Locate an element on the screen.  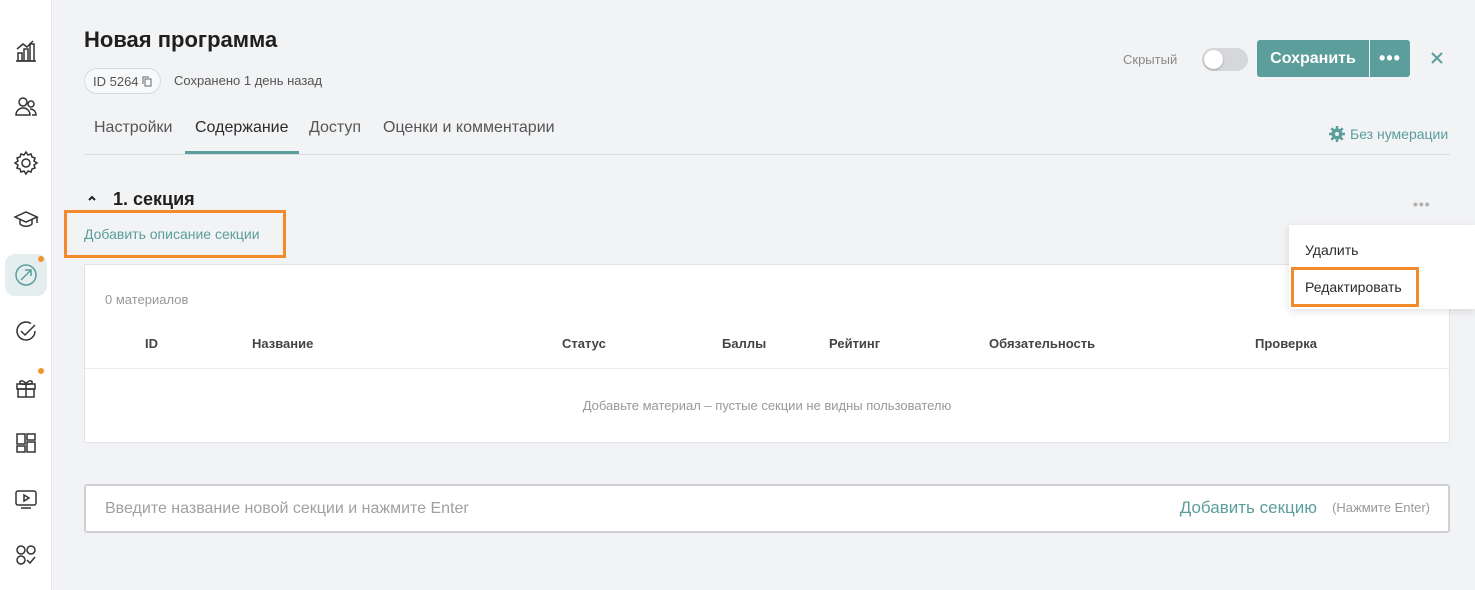
sidebar-item-tasks is located at coordinates (26, 331).